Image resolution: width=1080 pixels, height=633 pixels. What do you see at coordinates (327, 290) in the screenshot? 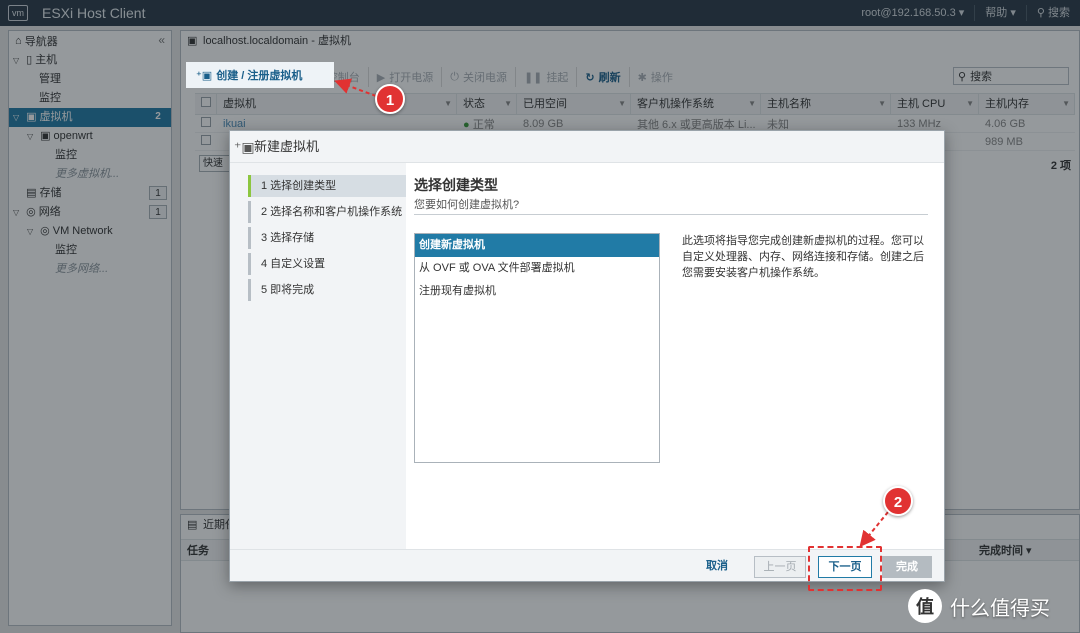
I see `wizard-step-5: 5 即将完成` at bounding box center [327, 290].